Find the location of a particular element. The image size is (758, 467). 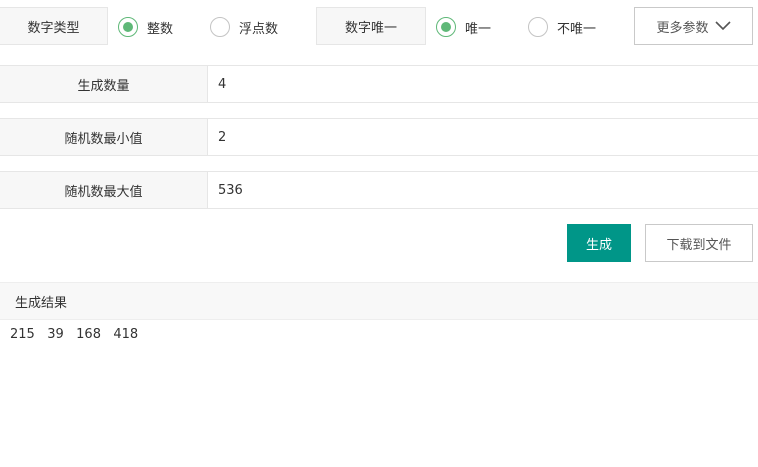

radio-unique-label: 唯一 is located at coordinates (478, 29).